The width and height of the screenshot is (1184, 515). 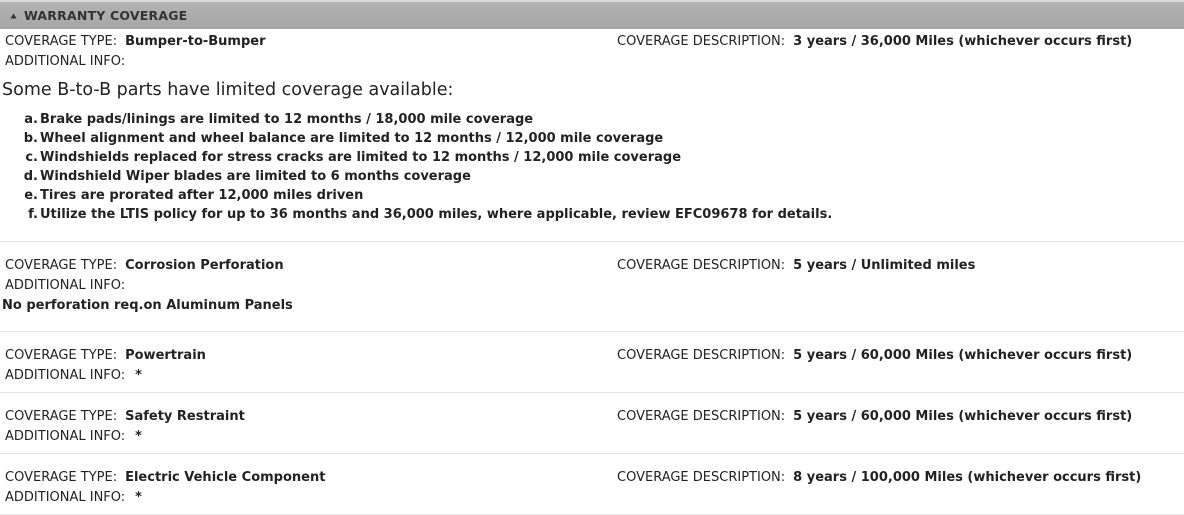 I want to click on coverage-type-value: Electric Vehicle Component, so click(x=225, y=477).